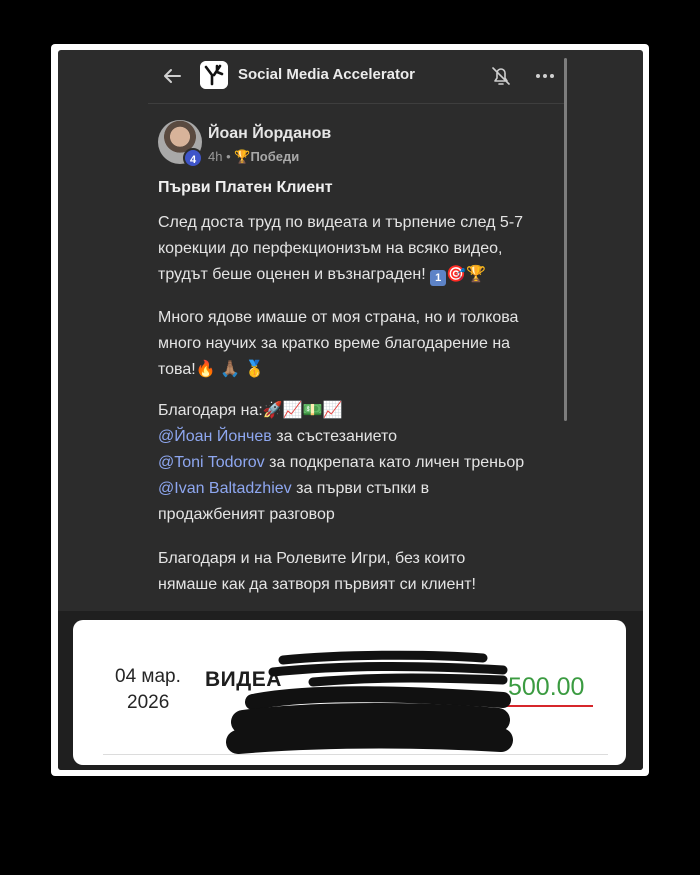 The image size is (700, 875). What do you see at coordinates (211, 462) in the screenshot?
I see `mention-link: @Toni Todorov` at bounding box center [211, 462].